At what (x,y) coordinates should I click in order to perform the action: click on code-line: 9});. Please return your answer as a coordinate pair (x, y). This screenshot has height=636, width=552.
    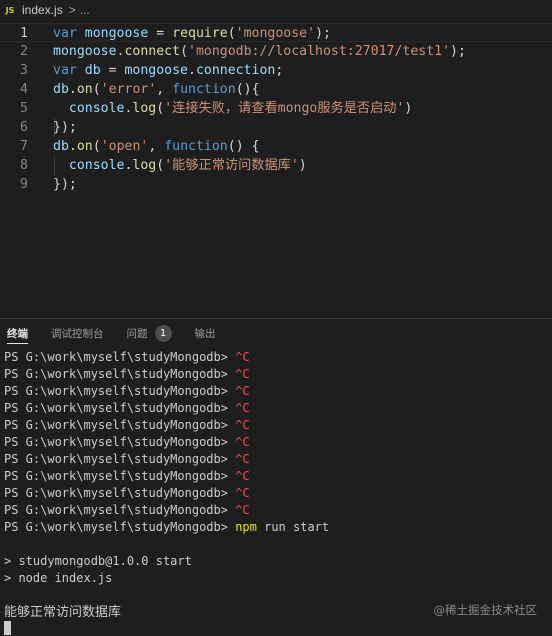
    Looking at the image, I should click on (276, 184).